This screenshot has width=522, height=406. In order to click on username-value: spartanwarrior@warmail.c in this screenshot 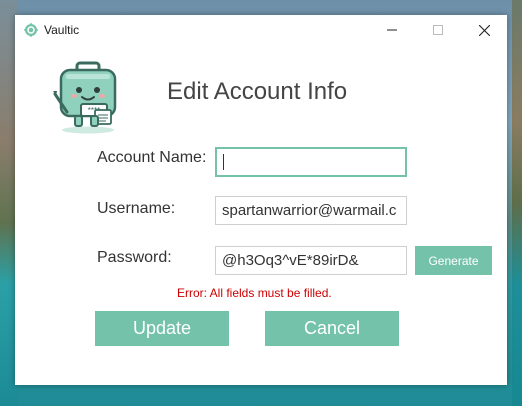, I will do `click(309, 210)`.